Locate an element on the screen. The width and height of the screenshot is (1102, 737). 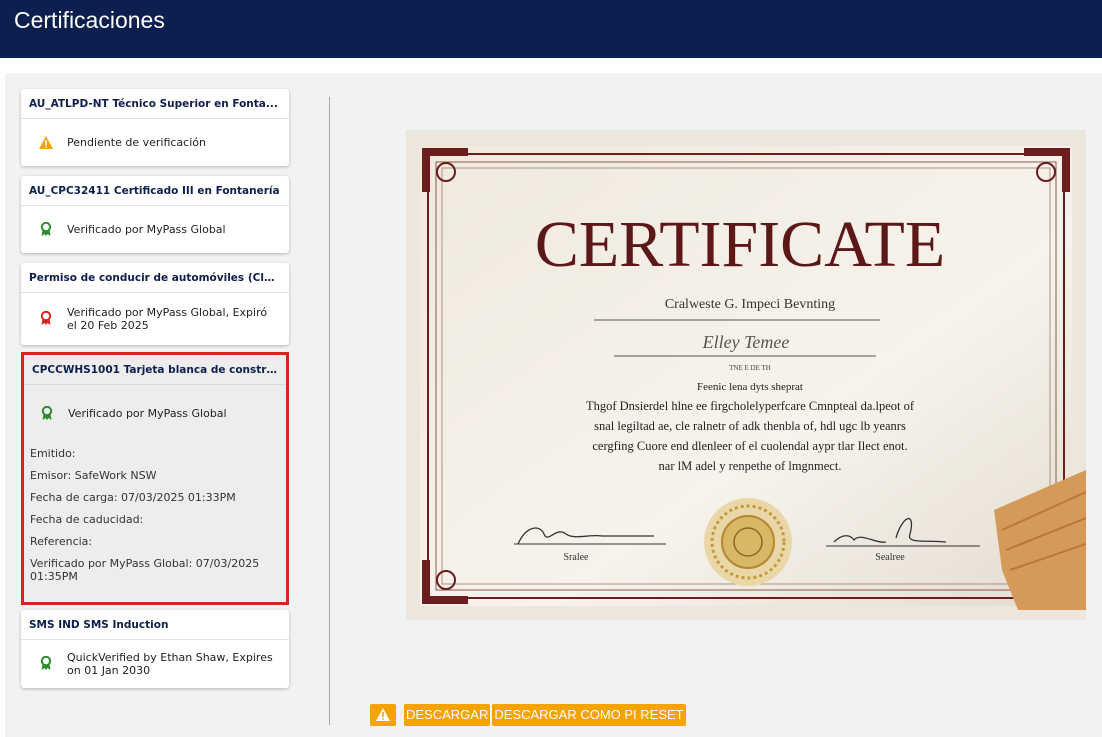
vertical-divider is located at coordinates (329, 411).